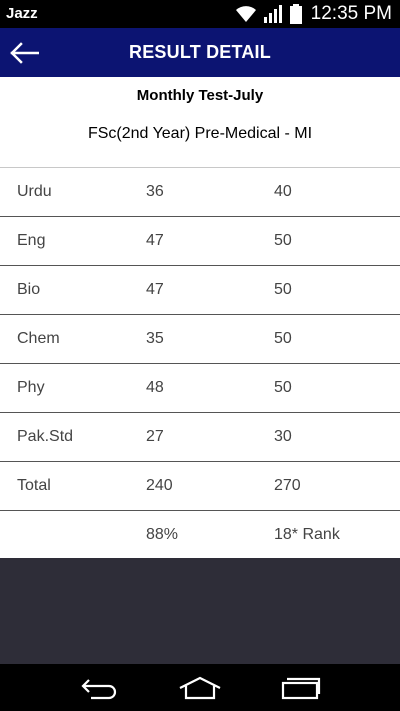  I want to click on home-icon, so click(200, 687).